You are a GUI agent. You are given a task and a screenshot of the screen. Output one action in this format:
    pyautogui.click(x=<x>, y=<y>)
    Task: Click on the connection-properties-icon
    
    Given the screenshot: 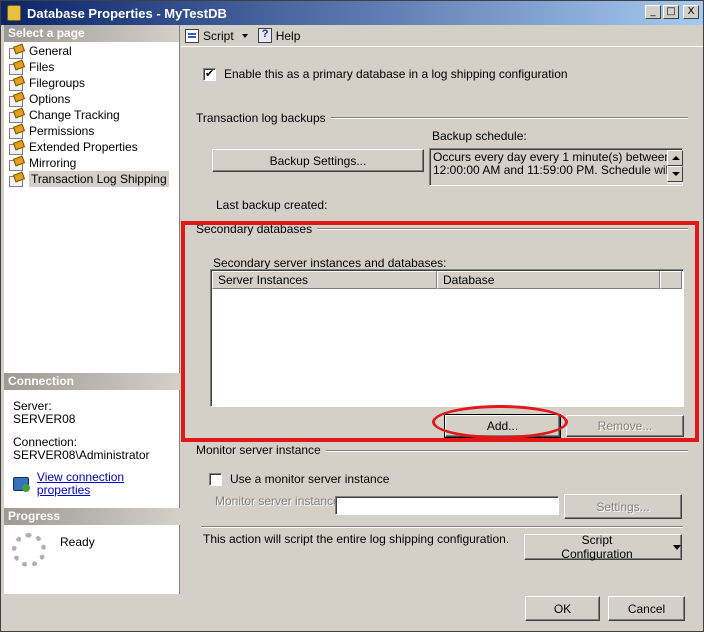 What is the action you would take?
    pyautogui.click(x=21, y=484)
    